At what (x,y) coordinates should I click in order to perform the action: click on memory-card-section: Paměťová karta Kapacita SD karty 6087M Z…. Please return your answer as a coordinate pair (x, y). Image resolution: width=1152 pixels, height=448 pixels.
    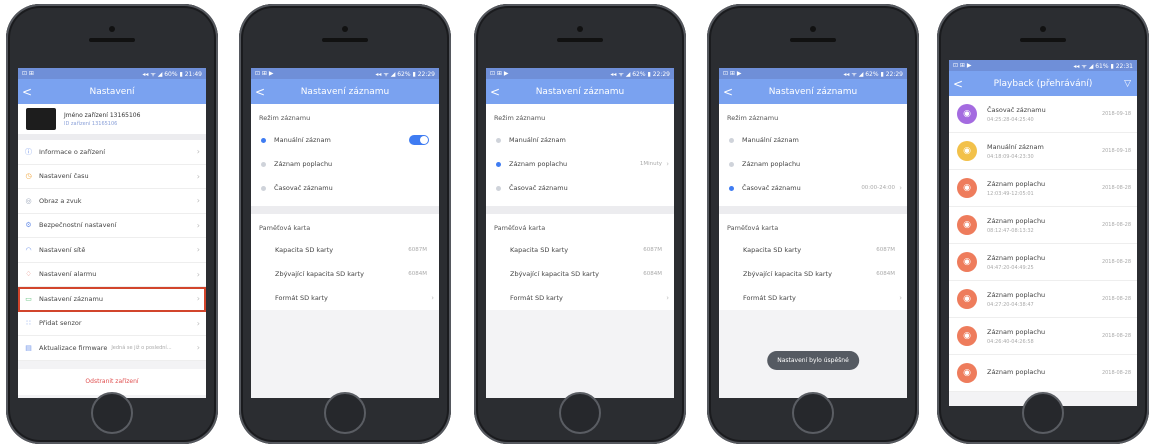
    Looking at the image, I should click on (580, 262).